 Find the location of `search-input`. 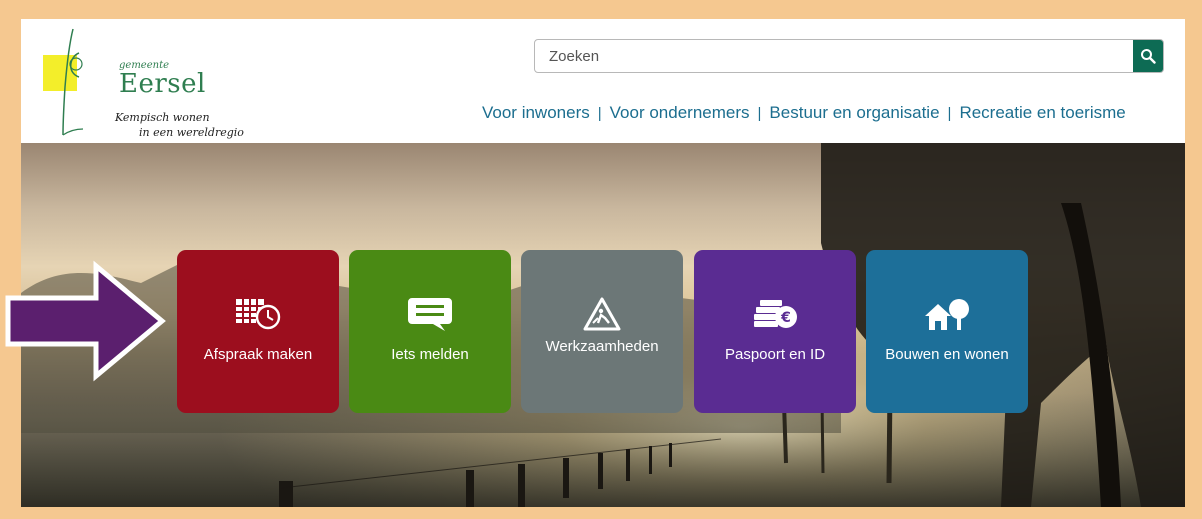

search-input is located at coordinates (832, 56).